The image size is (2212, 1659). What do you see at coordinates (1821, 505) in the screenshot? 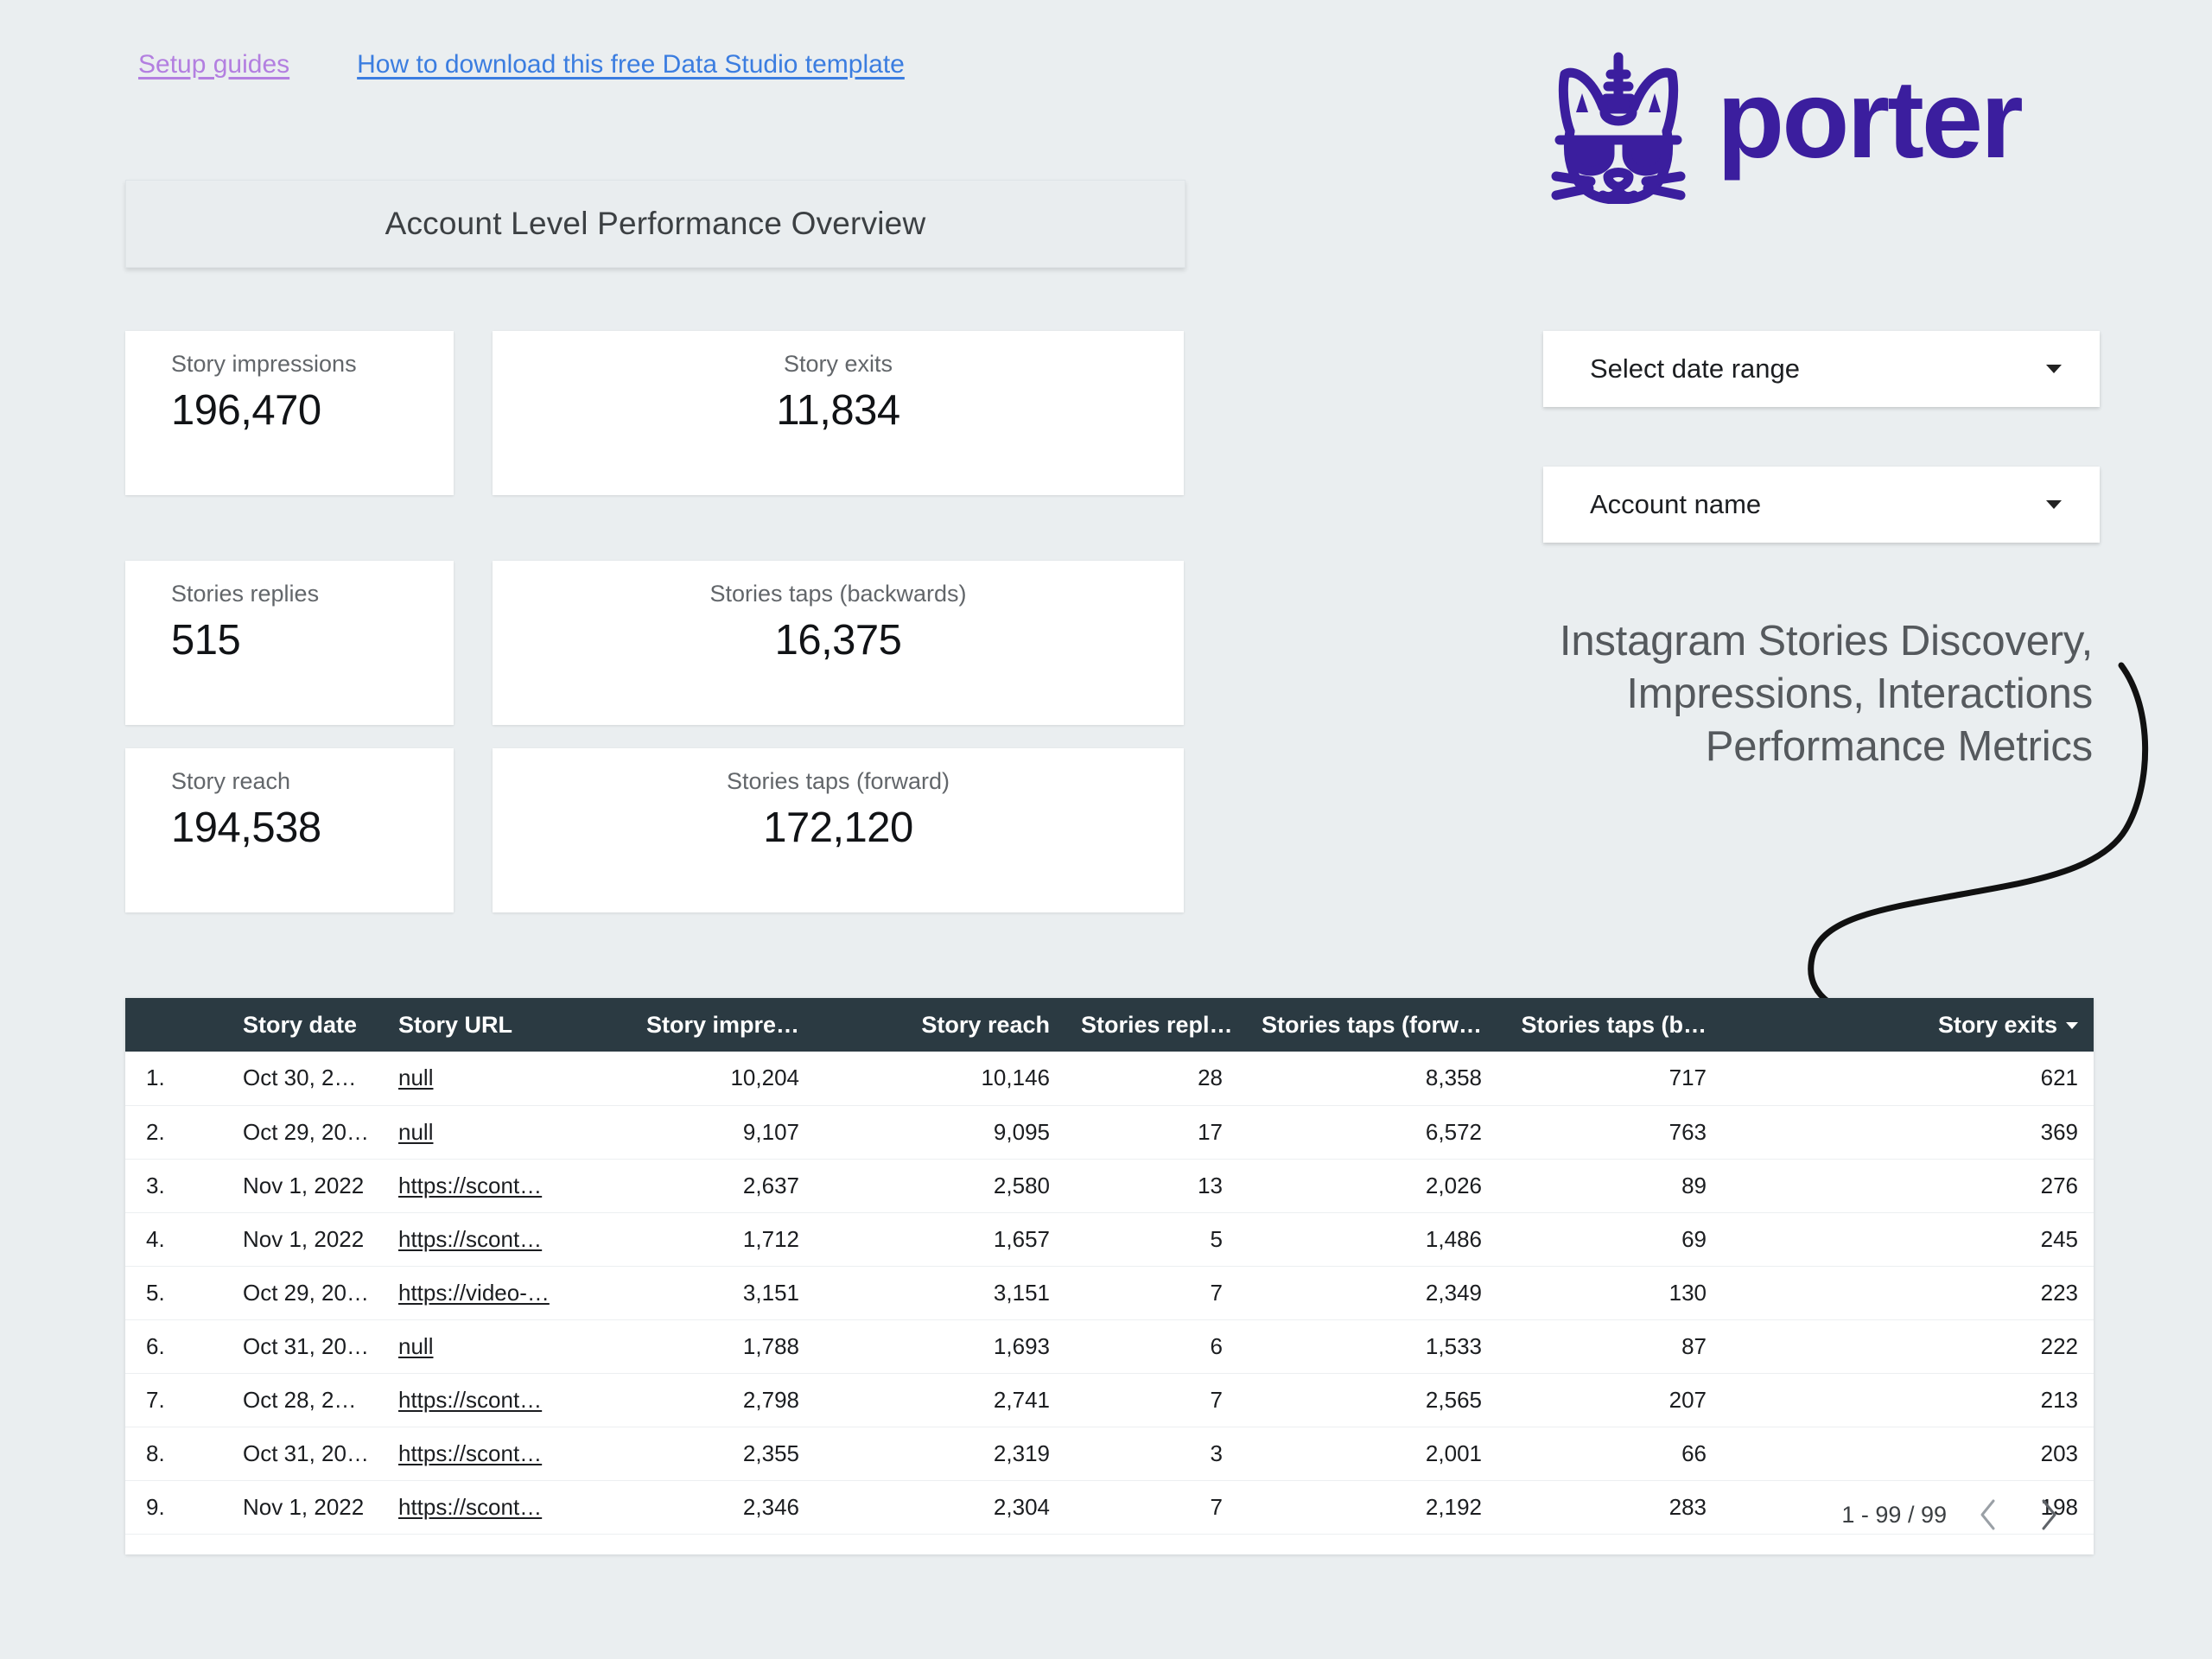
I see `account-name-filter: Account name` at bounding box center [1821, 505].